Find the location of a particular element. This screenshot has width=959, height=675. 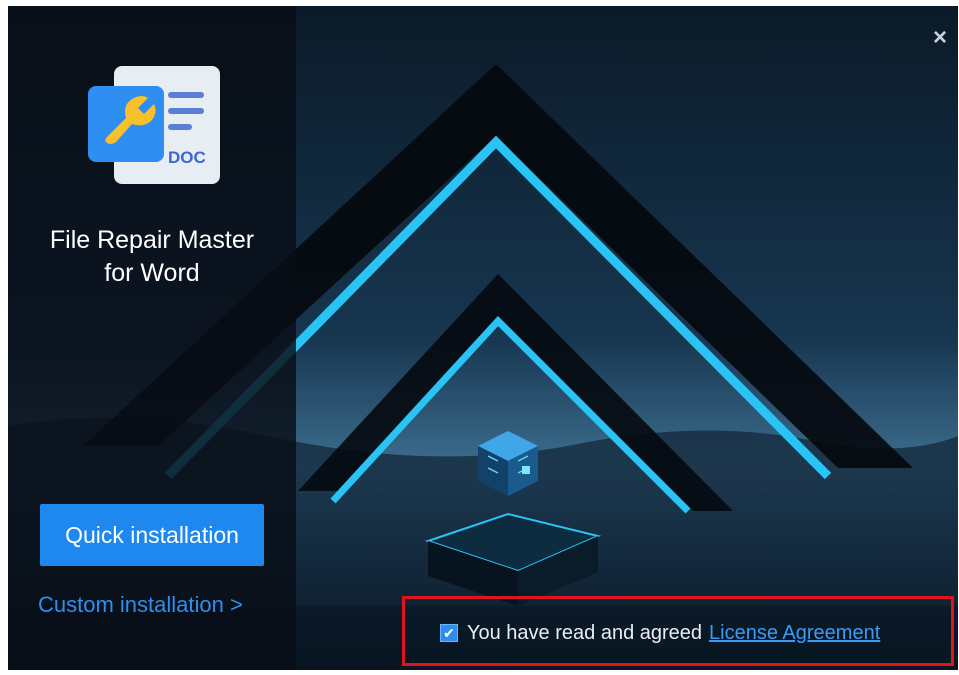

doc-repair-logo-icon is located at coordinates (154, 125).